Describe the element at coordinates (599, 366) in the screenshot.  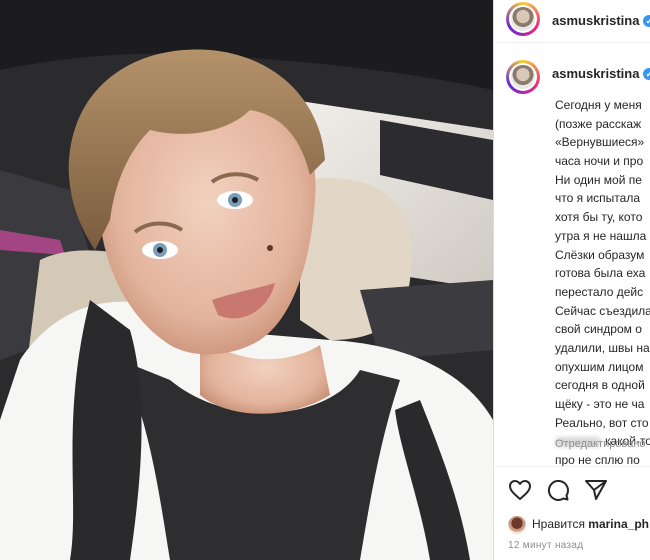
I see `caption-line: опухшим лицом` at that location.